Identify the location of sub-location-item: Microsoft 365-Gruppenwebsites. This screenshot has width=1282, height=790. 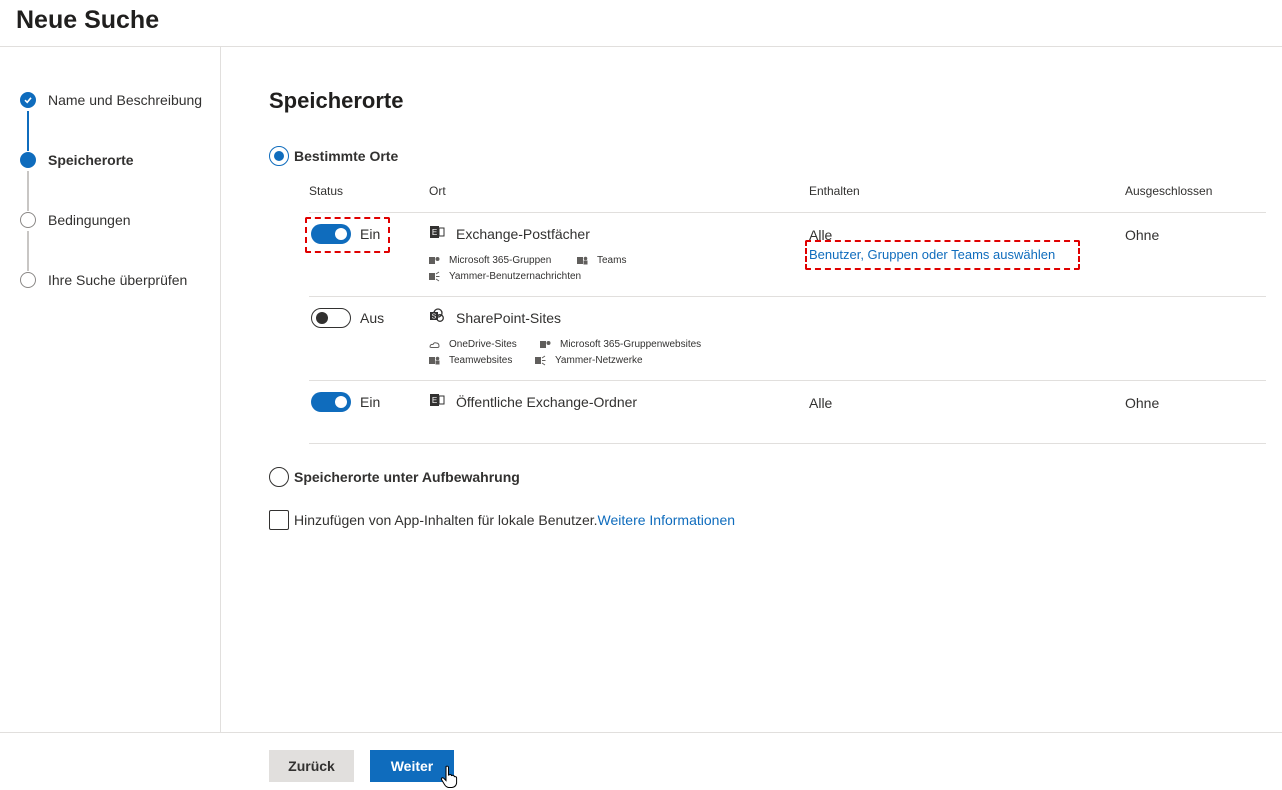
(620, 344).